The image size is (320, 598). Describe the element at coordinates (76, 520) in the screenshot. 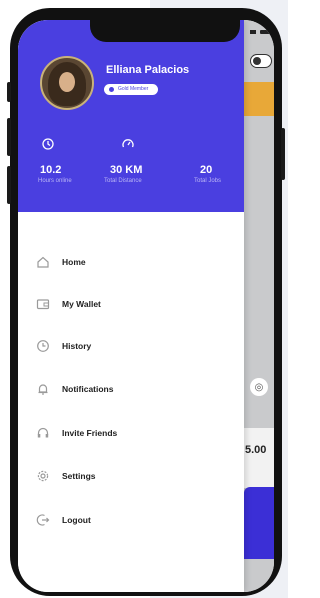

I see `menu-label: Logout` at that location.